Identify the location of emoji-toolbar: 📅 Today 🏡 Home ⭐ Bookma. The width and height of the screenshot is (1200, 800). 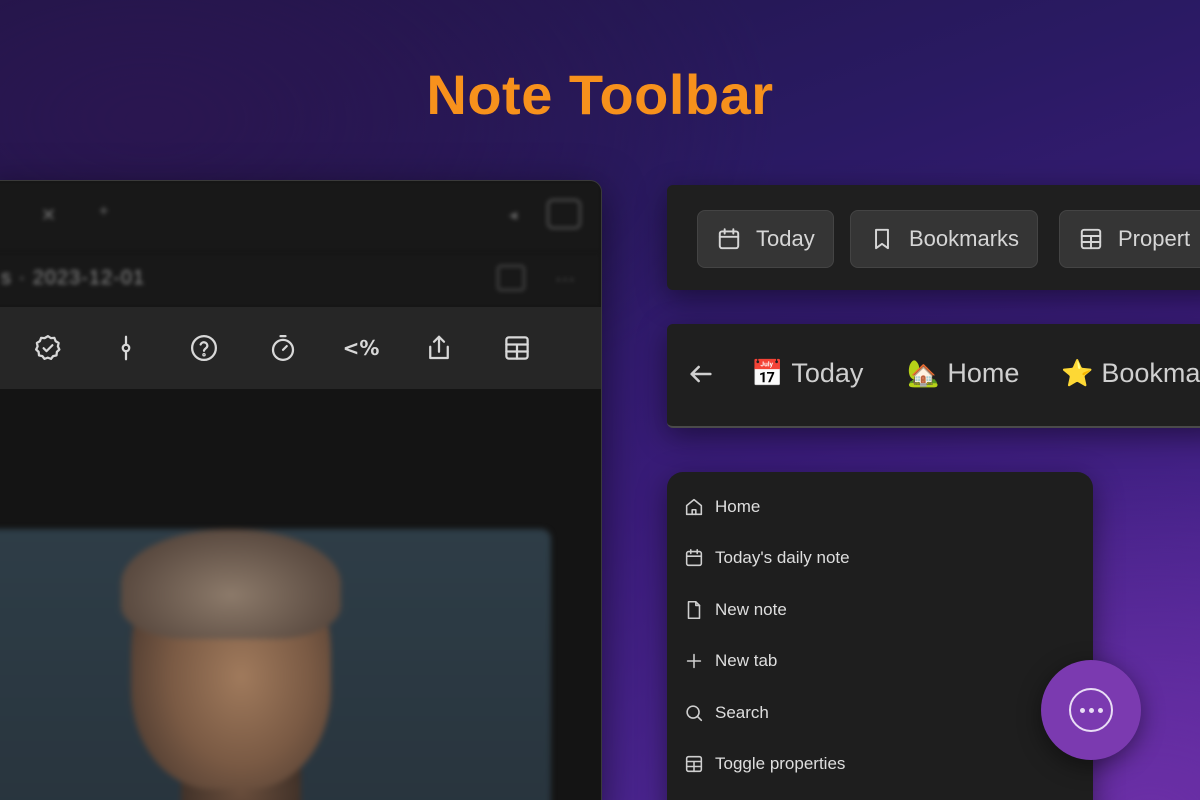
(933, 376).